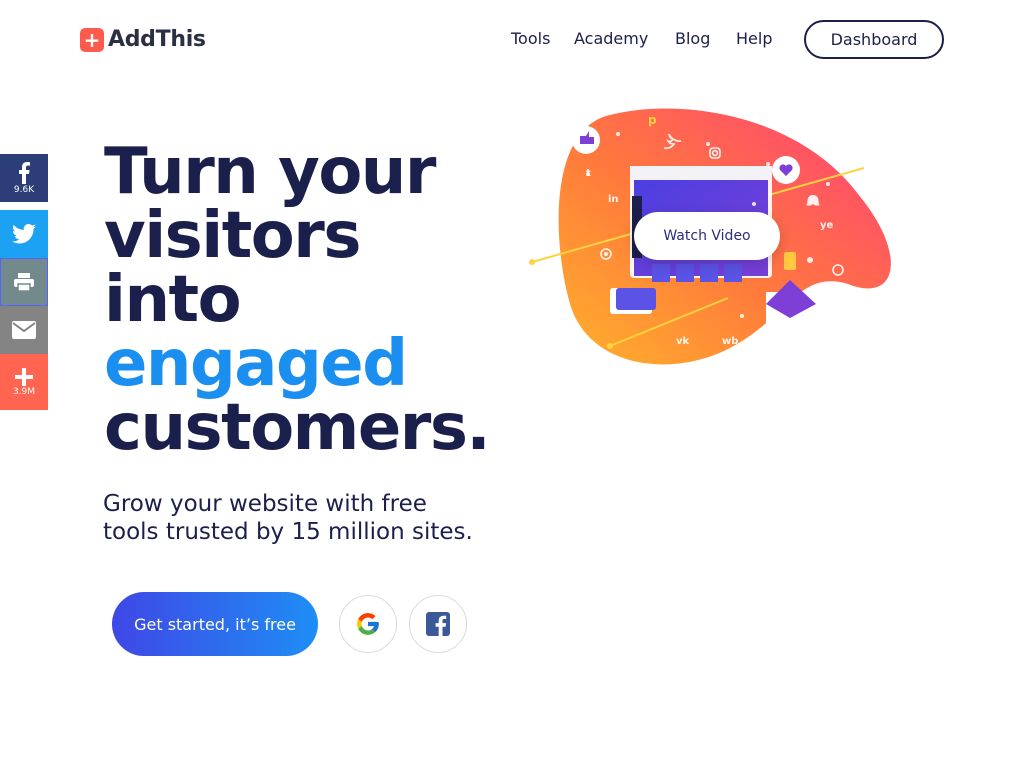  I want to click on share-facebook-button: 9.6K, so click(24, 178).